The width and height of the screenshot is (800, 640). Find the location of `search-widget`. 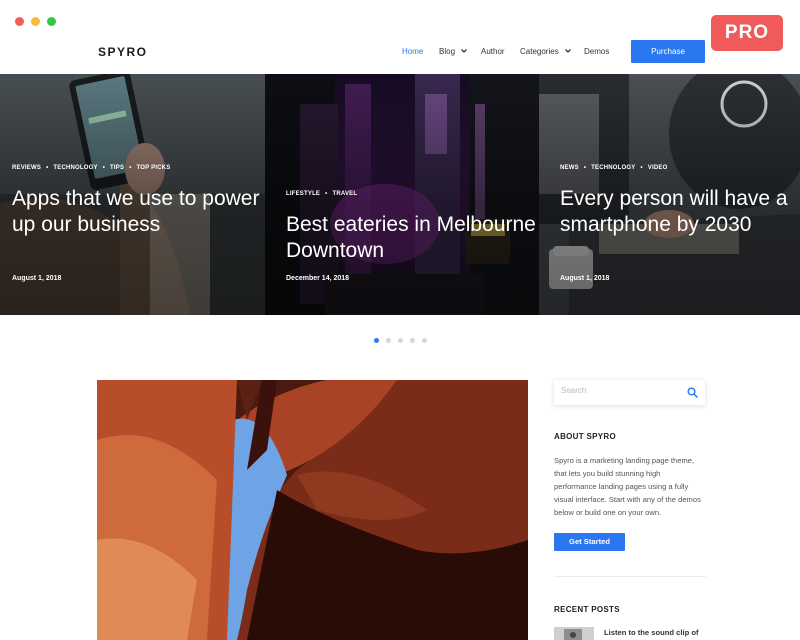

search-widget is located at coordinates (629, 392).